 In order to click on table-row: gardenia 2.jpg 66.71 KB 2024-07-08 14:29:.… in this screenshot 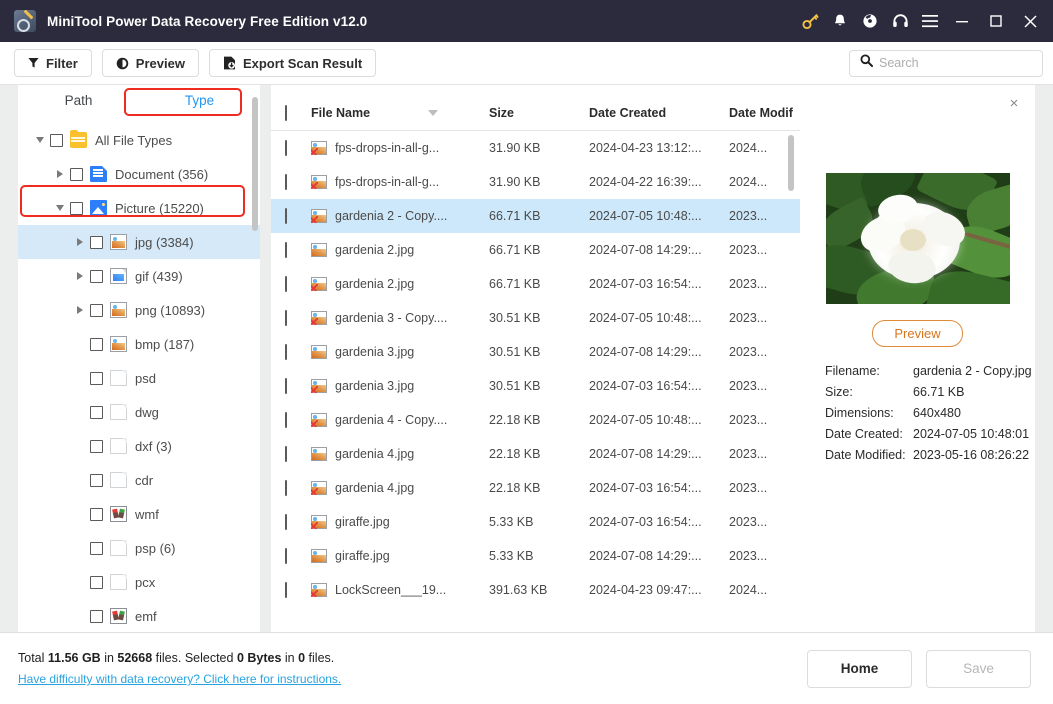, I will do `click(535, 250)`.